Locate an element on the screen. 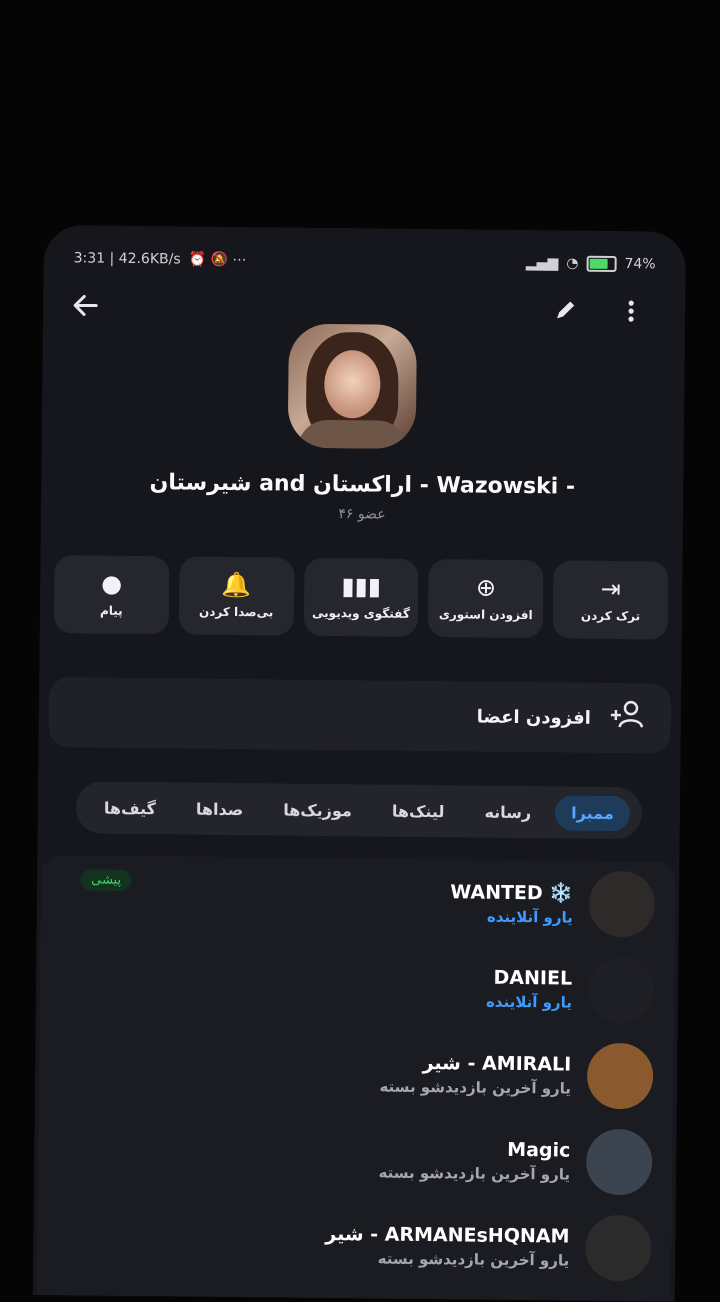  member-count: ۴۶ عضو is located at coordinates (362, 514).